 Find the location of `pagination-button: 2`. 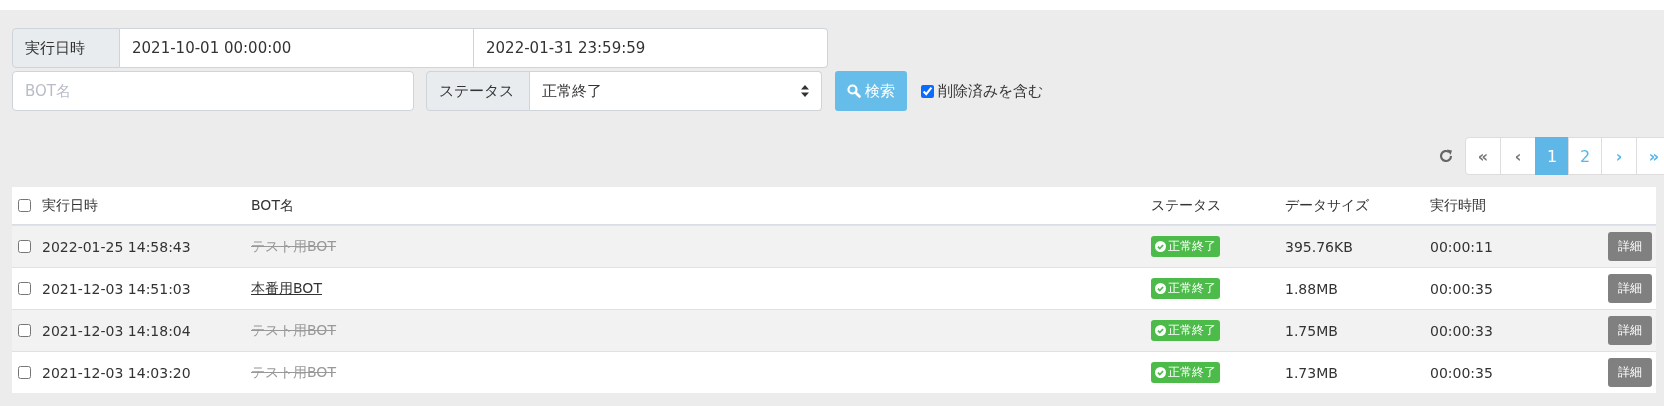

pagination-button: 2 is located at coordinates (1585, 156).